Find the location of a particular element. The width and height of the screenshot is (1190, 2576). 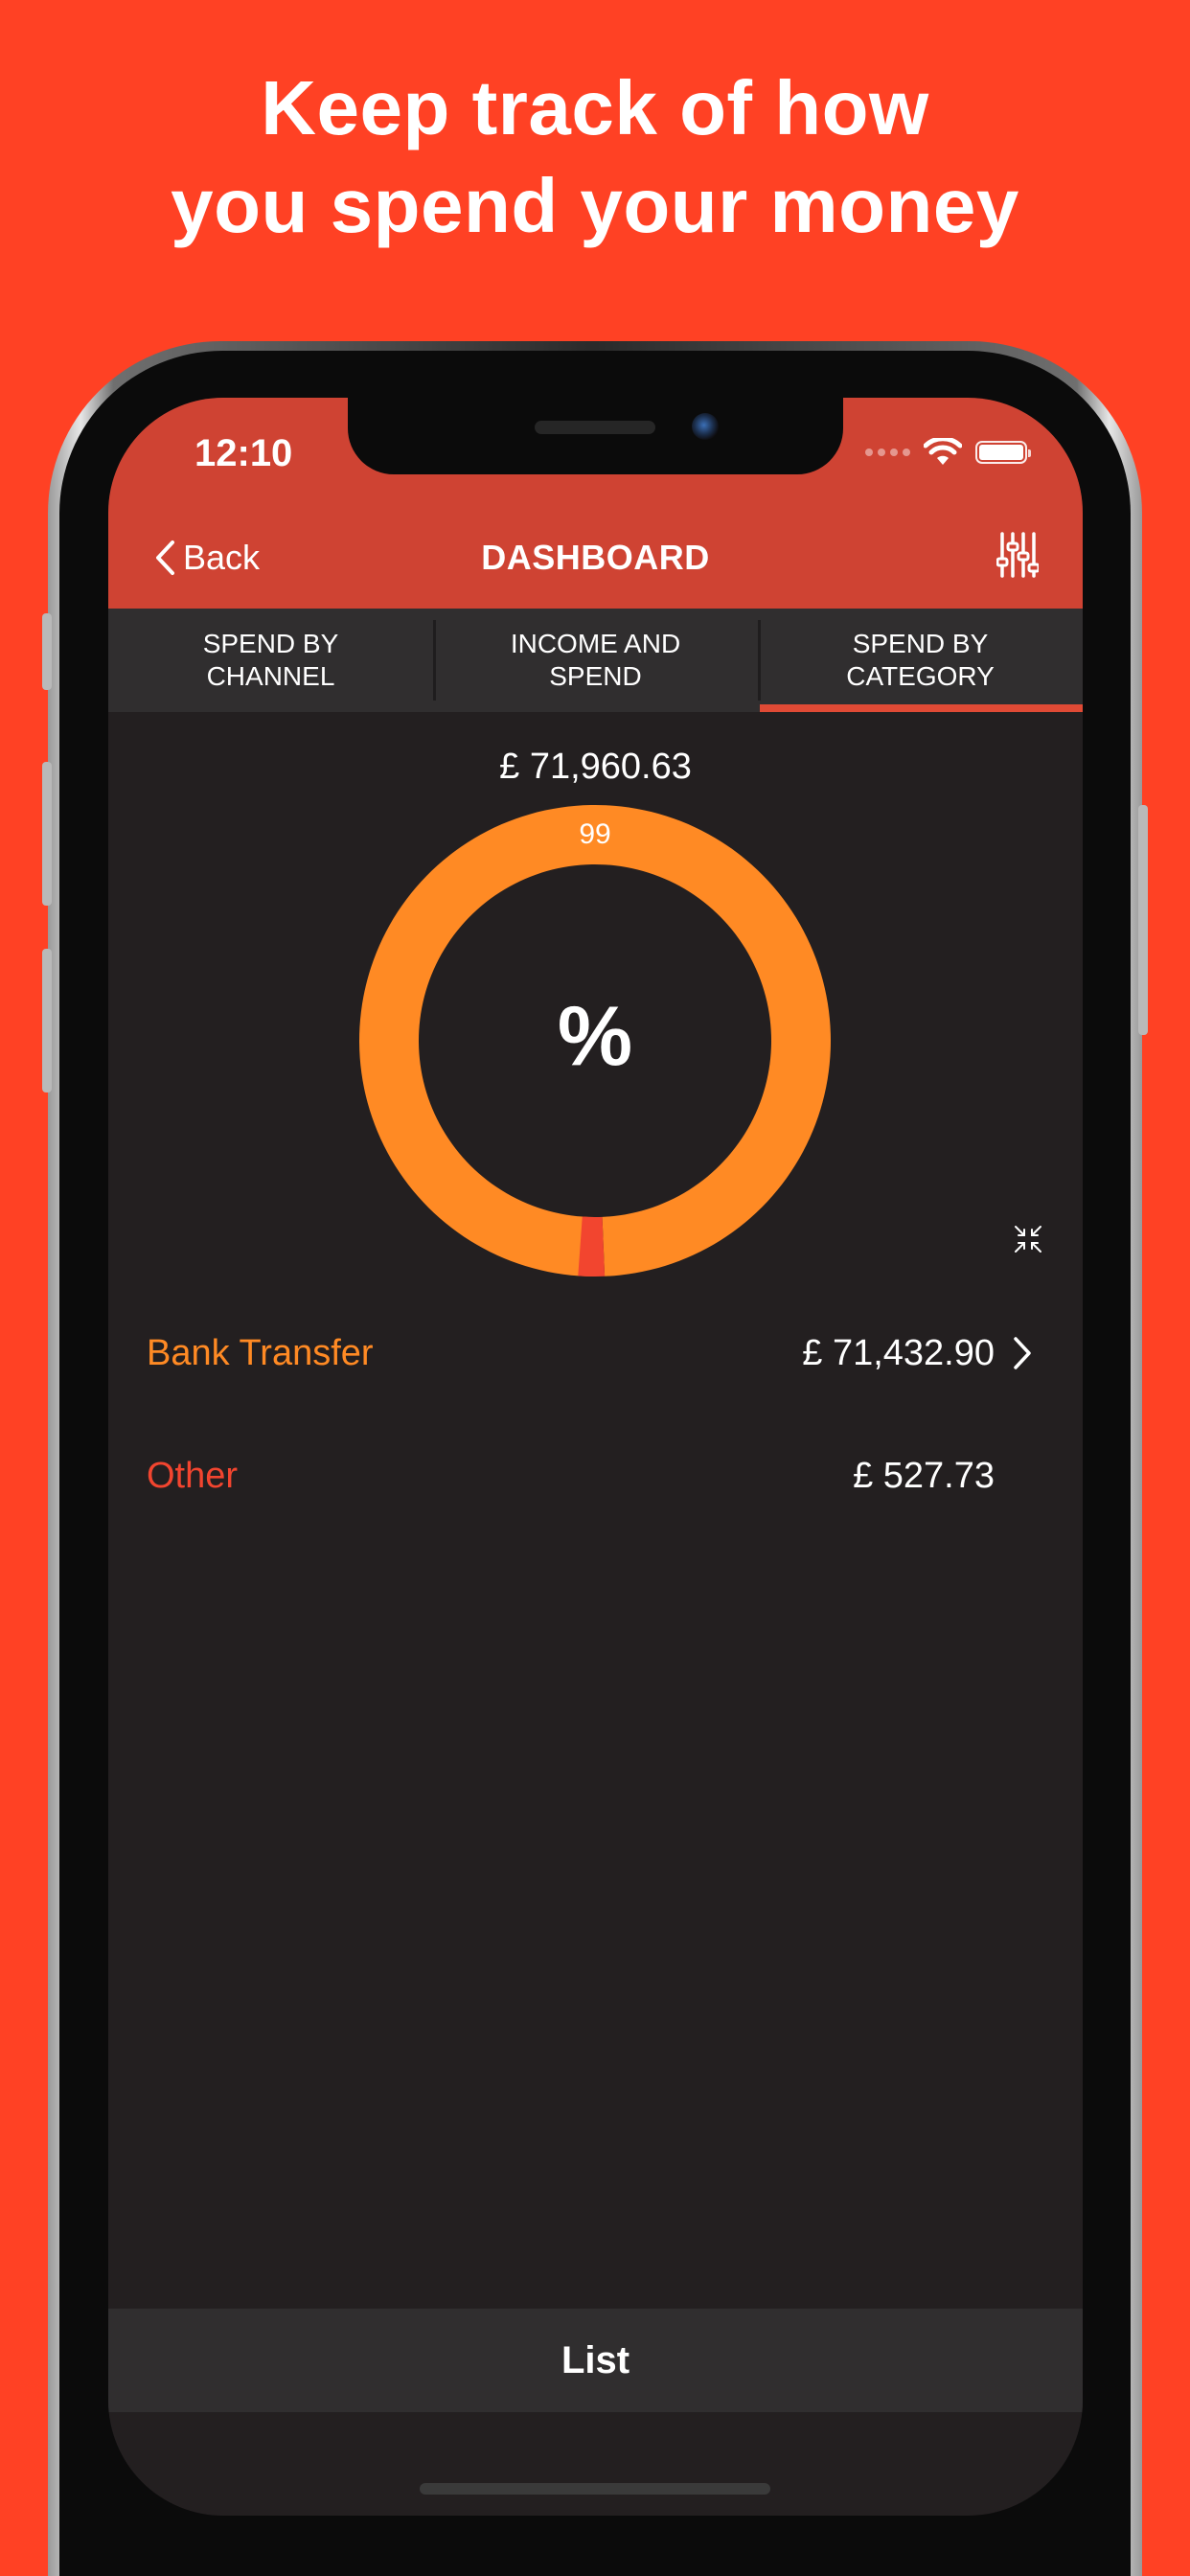

list-button: List is located at coordinates (595, 2360).